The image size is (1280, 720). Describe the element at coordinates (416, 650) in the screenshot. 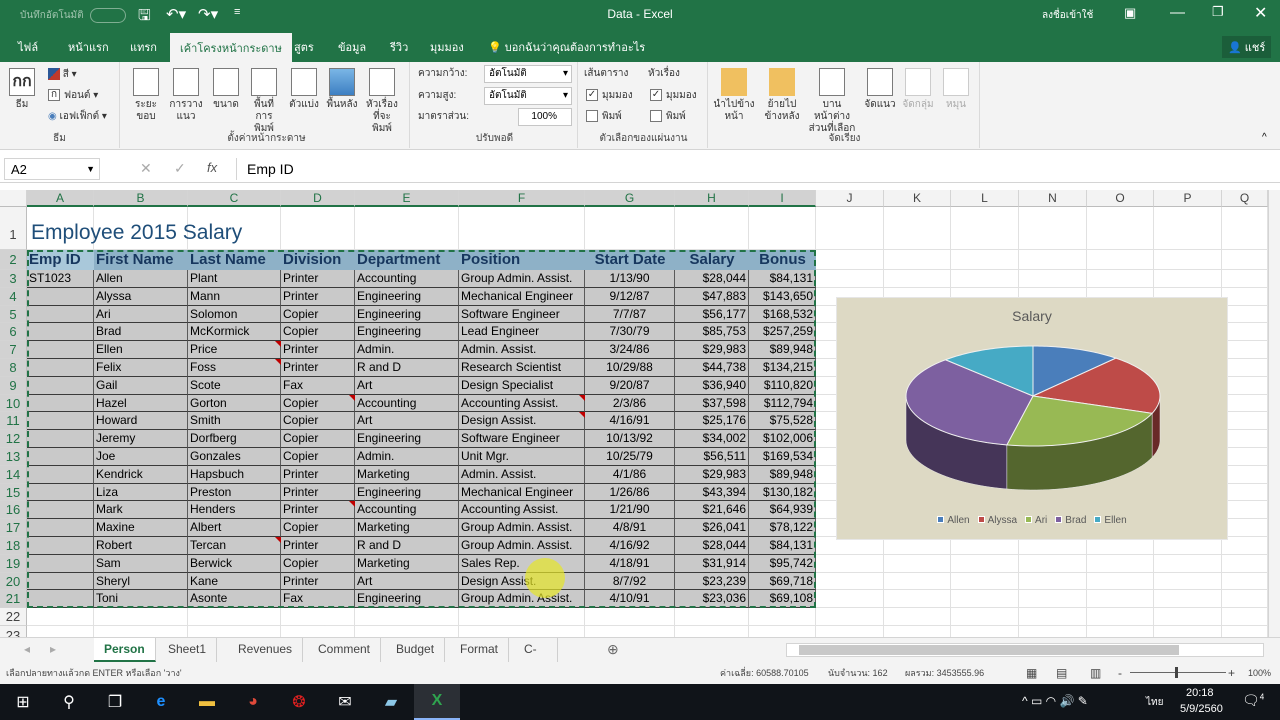

I see `sheet-tab-budget: Budget` at that location.